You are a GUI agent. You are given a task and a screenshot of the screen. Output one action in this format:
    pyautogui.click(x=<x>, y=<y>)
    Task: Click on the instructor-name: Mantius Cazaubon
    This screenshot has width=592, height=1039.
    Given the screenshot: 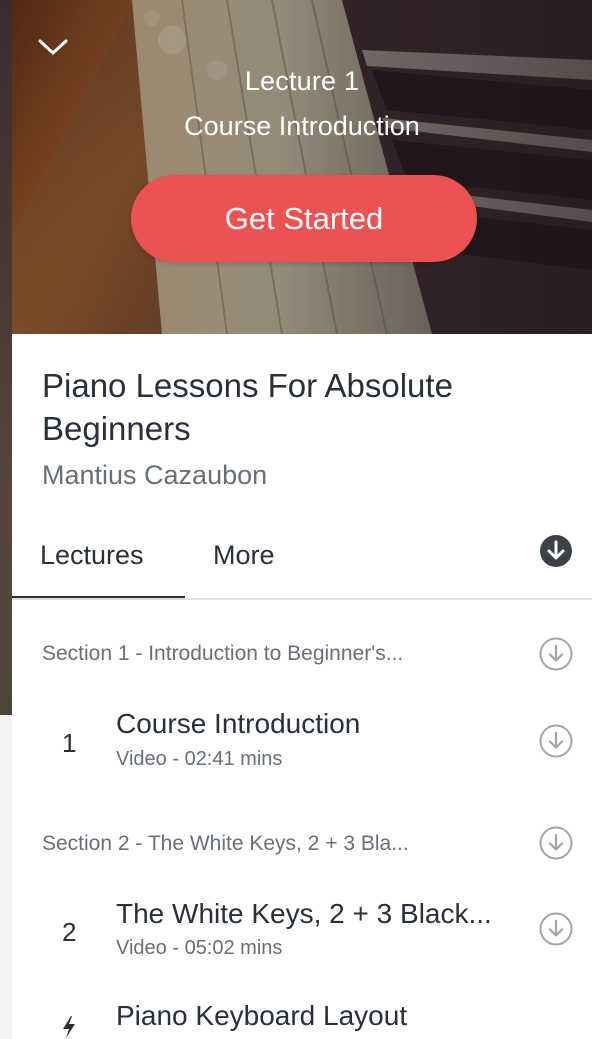 What is the action you would take?
    pyautogui.click(x=154, y=475)
    